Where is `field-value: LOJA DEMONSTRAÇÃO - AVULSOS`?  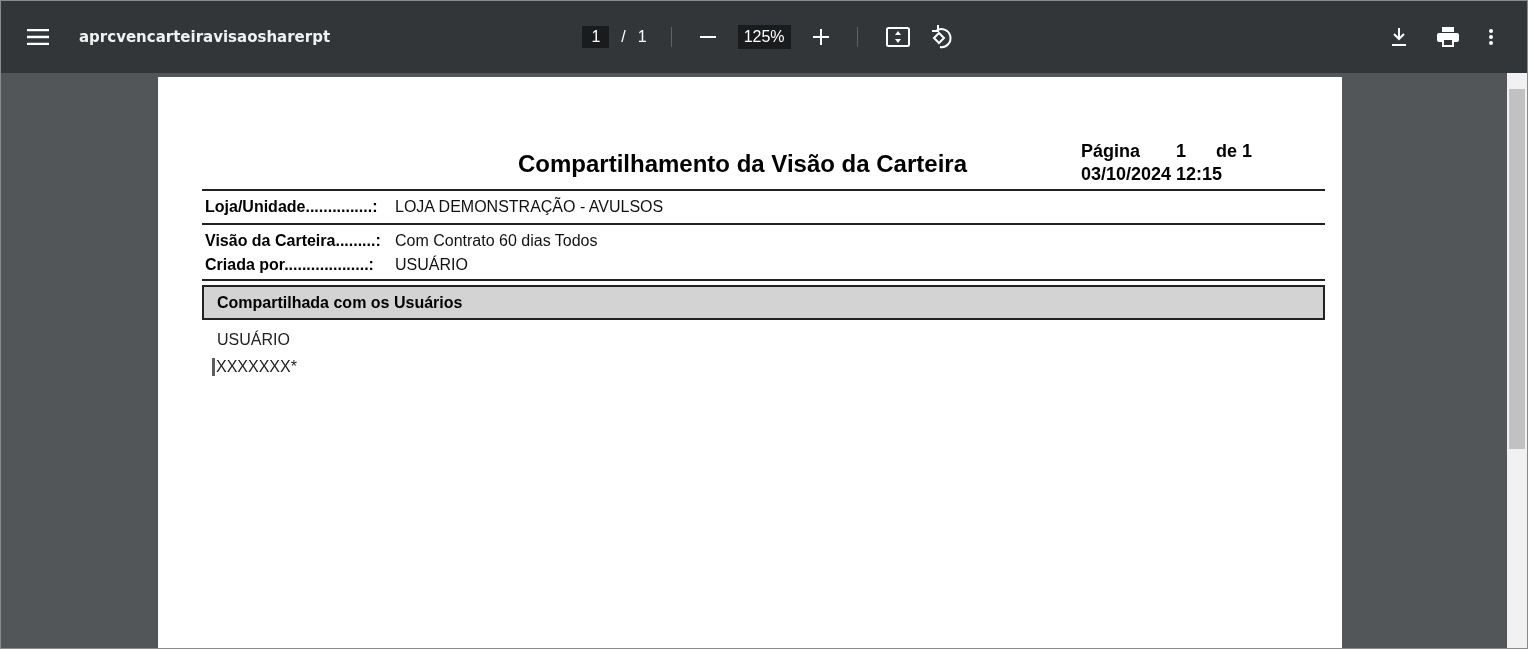
field-value: LOJA DEMONSTRAÇÃO - AVULSOS is located at coordinates (529, 207).